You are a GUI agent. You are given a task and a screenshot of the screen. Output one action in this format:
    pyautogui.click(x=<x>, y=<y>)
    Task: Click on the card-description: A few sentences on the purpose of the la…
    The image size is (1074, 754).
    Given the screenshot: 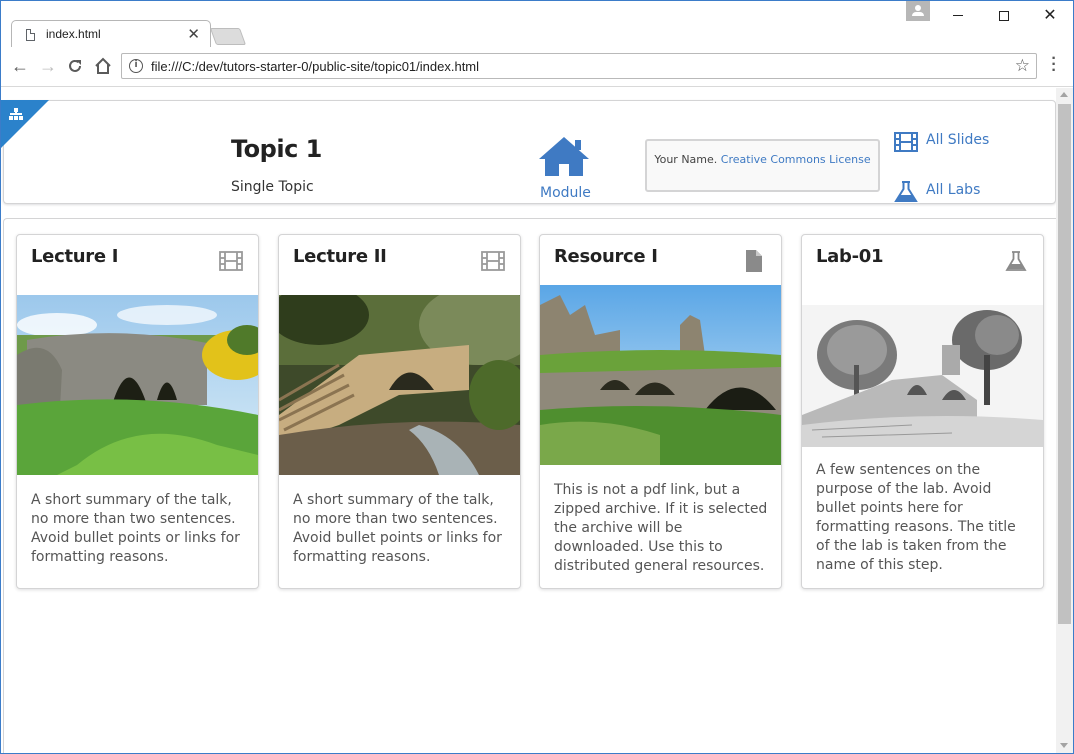 What is the action you would take?
    pyautogui.click(x=916, y=517)
    